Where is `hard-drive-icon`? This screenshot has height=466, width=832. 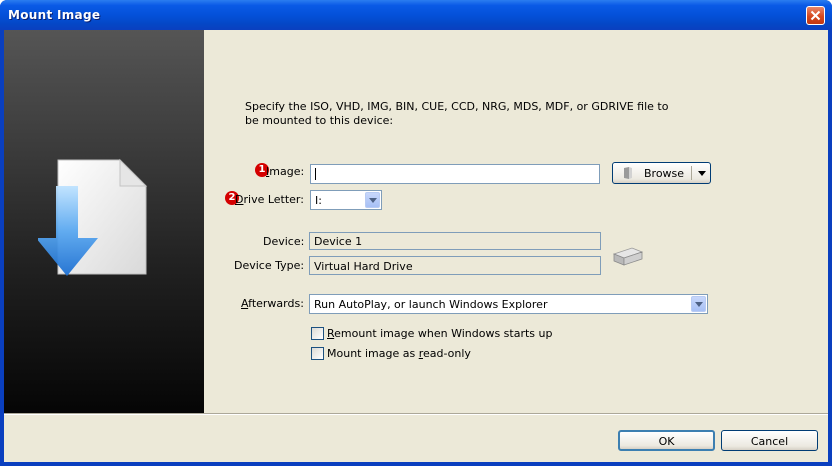
hard-drive-icon is located at coordinates (628, 256).